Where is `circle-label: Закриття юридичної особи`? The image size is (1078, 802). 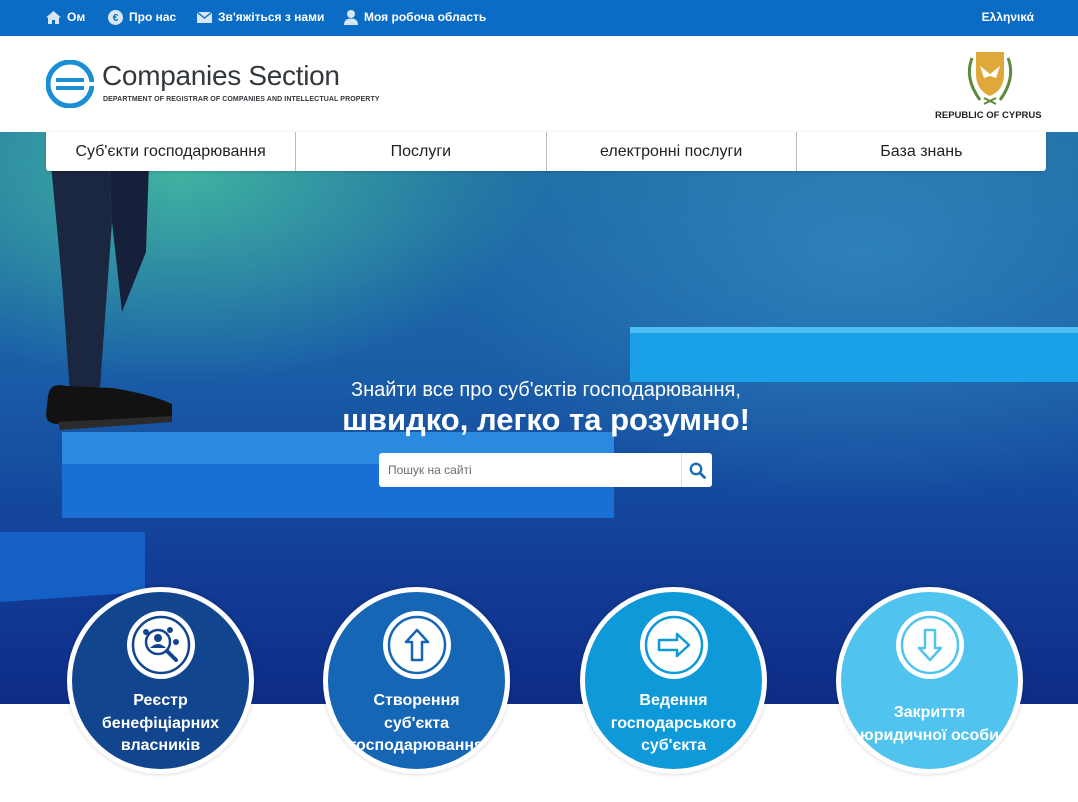
circle-label: Закриття юридичної особи is located at coordinates (929, 724).